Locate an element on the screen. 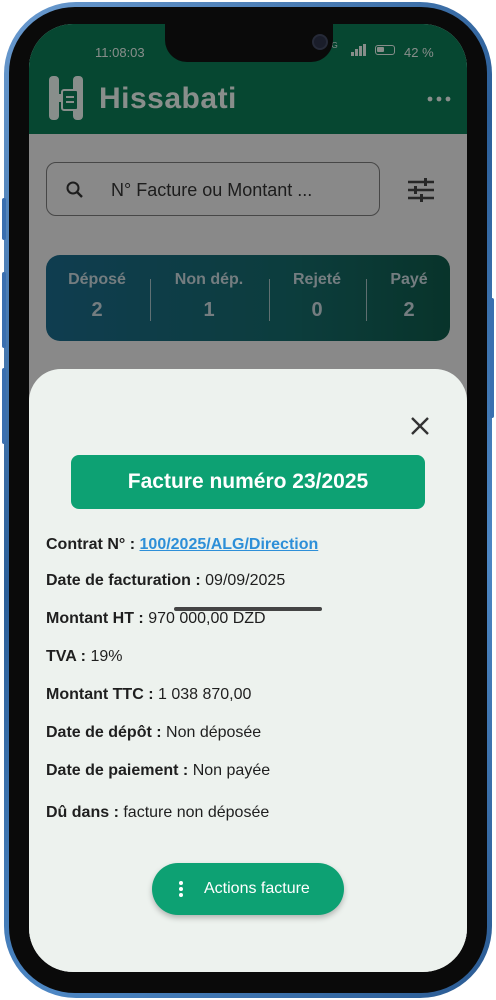  field-label: Date de dépôt : is located at coordinates (104, 732).